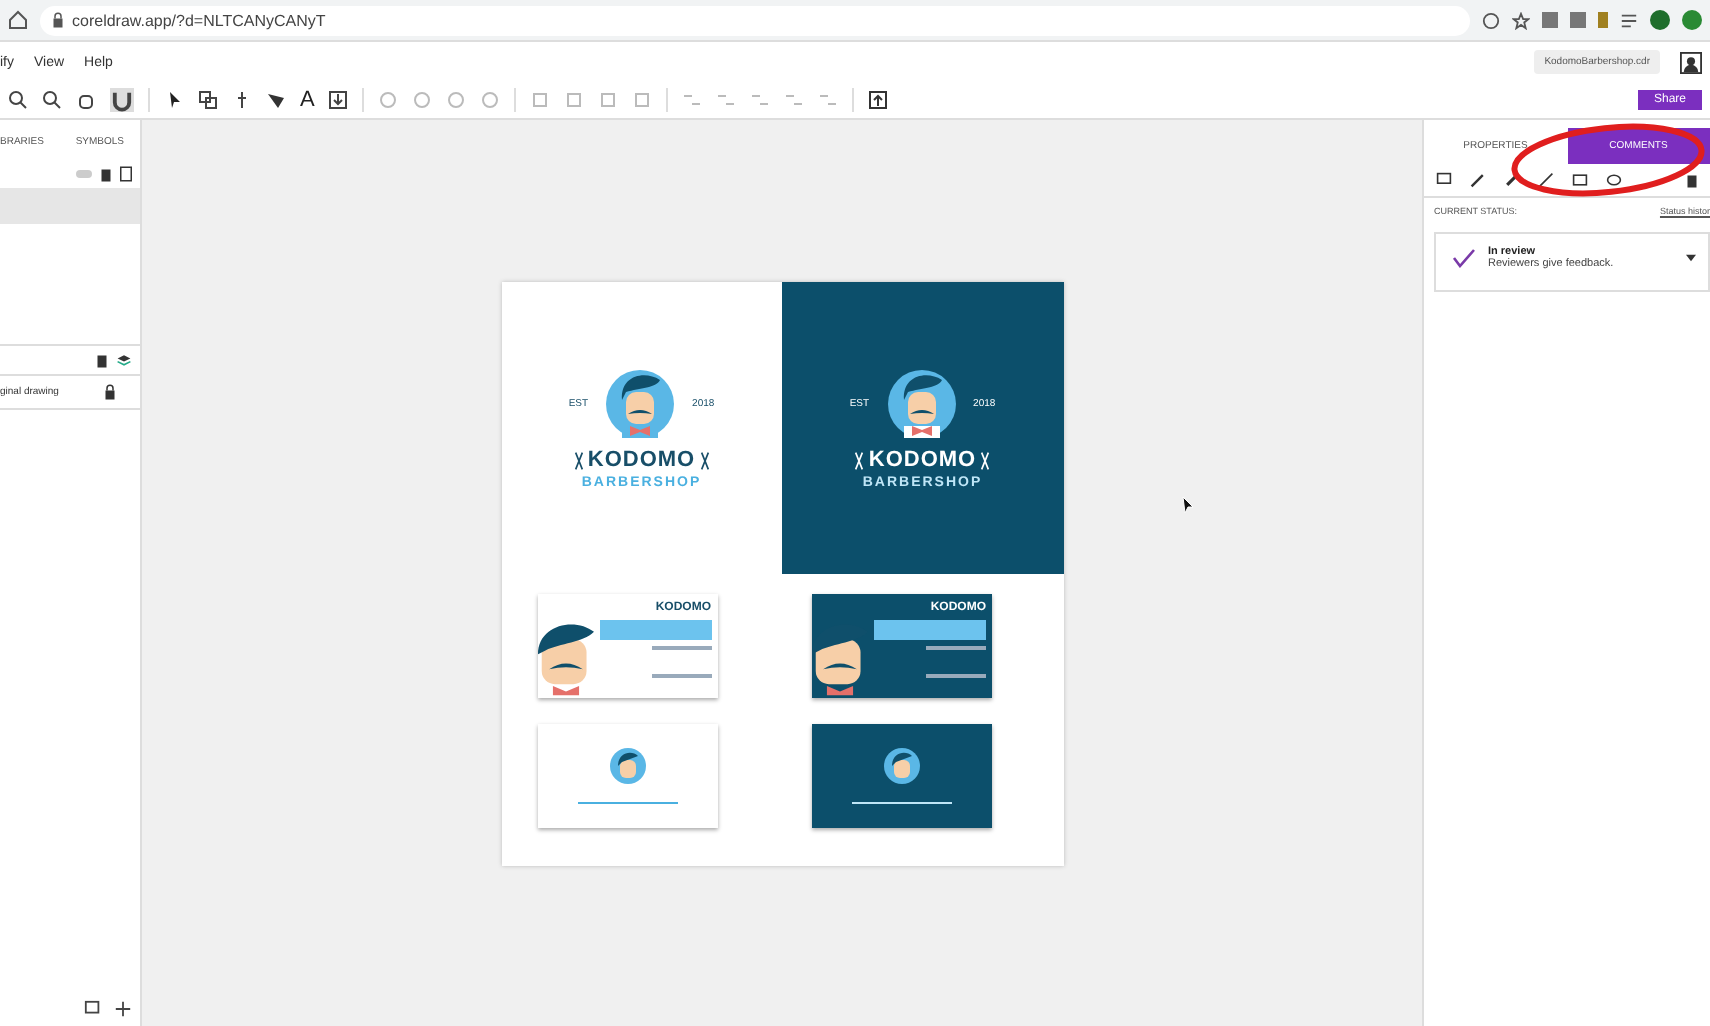  What do you see at coordinates (1444, 180) in the screenshot?
I see `comment-icon` at bounding box center [1444, 180].